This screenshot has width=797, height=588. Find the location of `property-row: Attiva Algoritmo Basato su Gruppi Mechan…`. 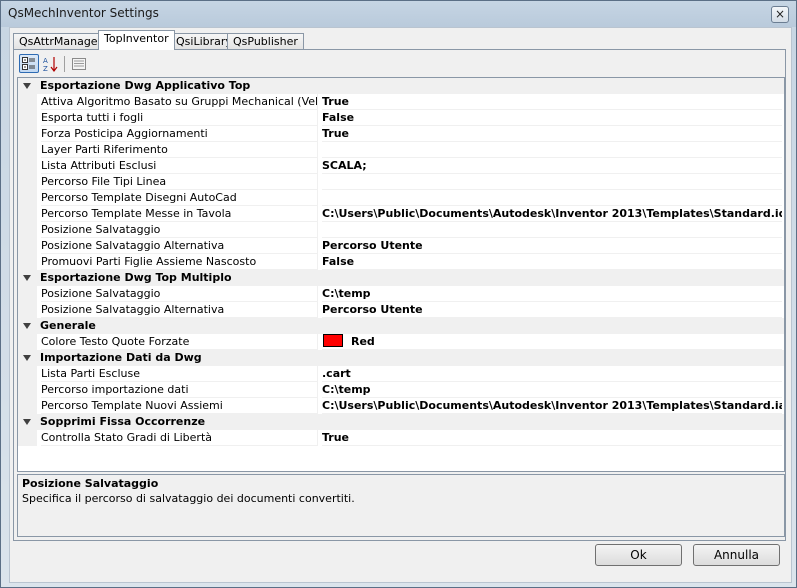

property-row: Attiva Algoritmo Basato su Gruppi Mechan… is located at coordinates (401, 102).